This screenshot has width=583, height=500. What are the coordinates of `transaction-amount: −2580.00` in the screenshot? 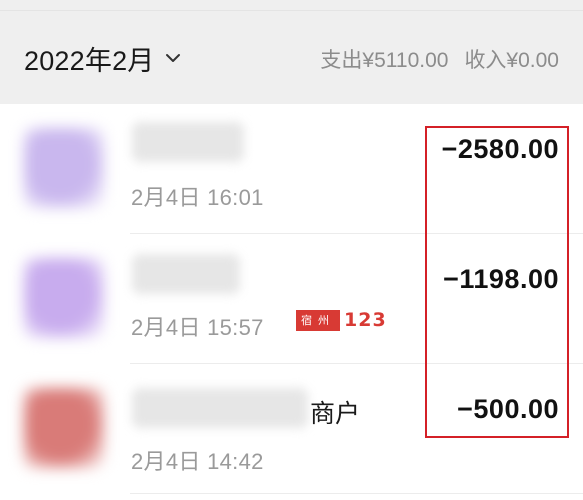 It's located at (500, 149).